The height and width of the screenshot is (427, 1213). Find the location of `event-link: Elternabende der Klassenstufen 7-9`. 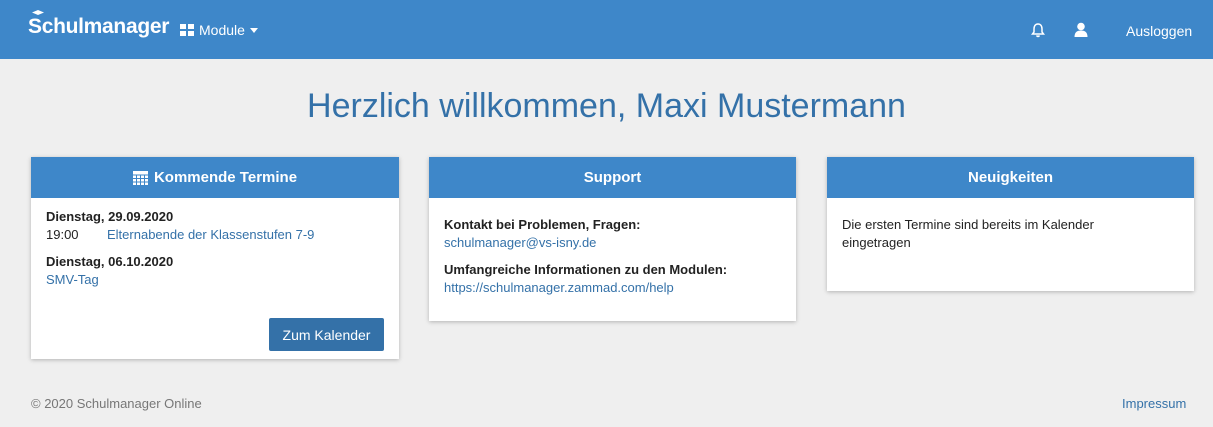

event-link: Elternabende der Klassenstufen 7-9 is located at coordinates (210, 235).